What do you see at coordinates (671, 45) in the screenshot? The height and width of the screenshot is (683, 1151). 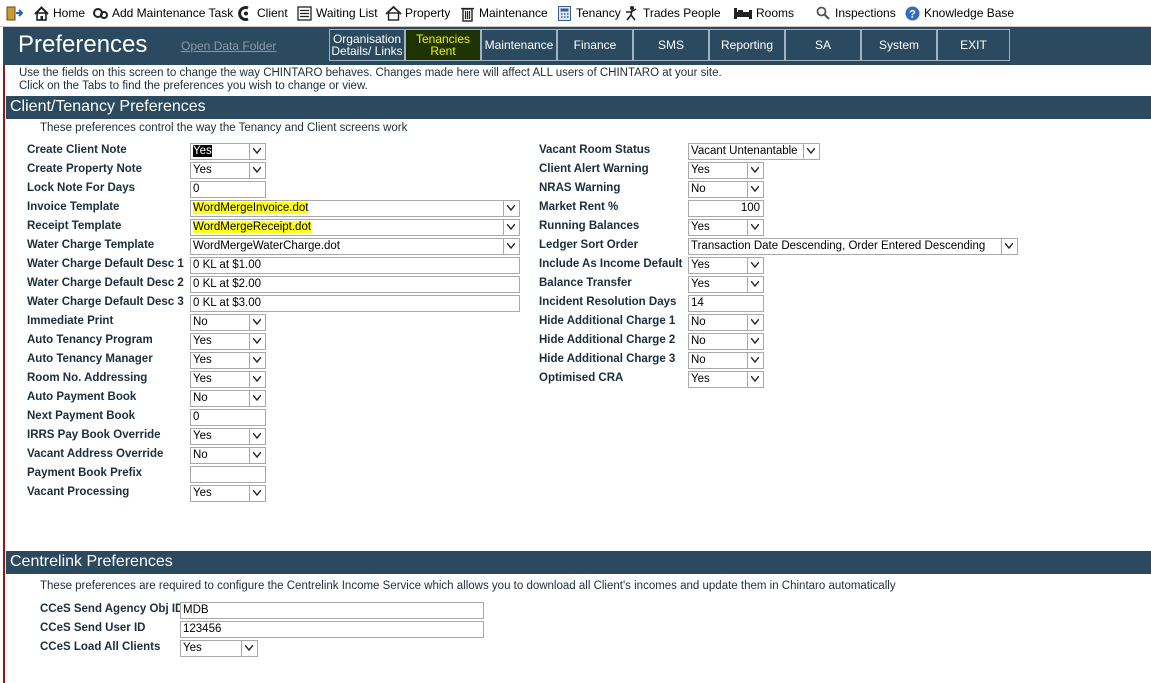 I see `tab-sms: SMS` at bounding box center [671, 45].